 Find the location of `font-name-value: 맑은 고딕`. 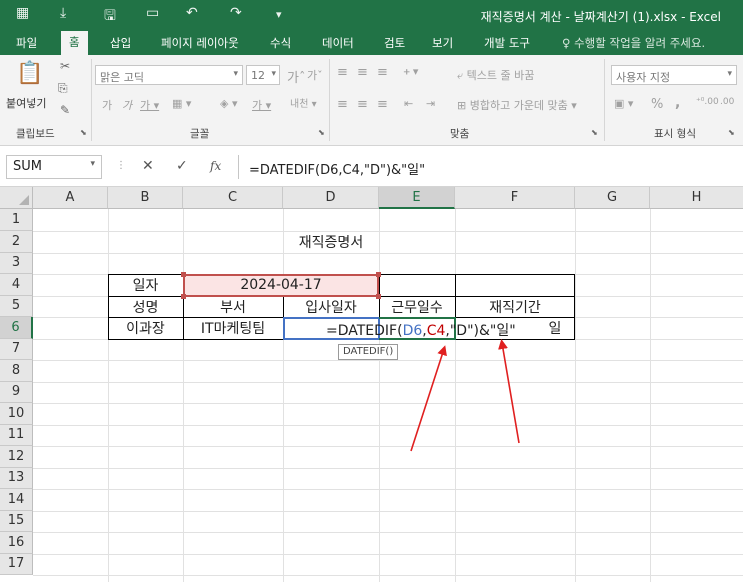

font-name-value: 맑은 고딕 is located at coordinates (122, 77).